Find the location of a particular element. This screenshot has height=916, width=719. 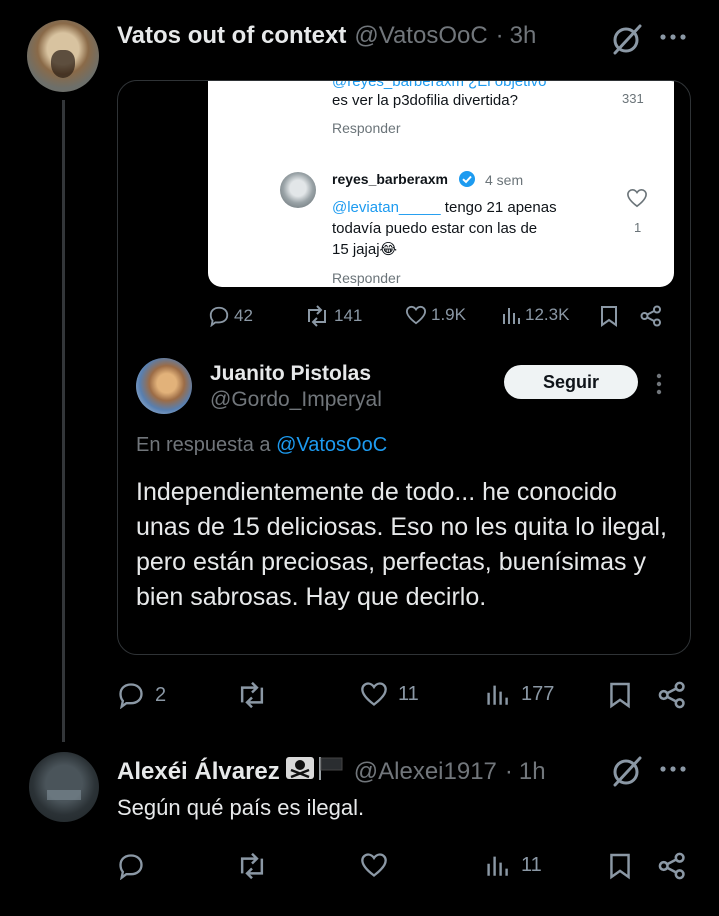

handle: @Alexei1917 is located at coordinates (425, 772).